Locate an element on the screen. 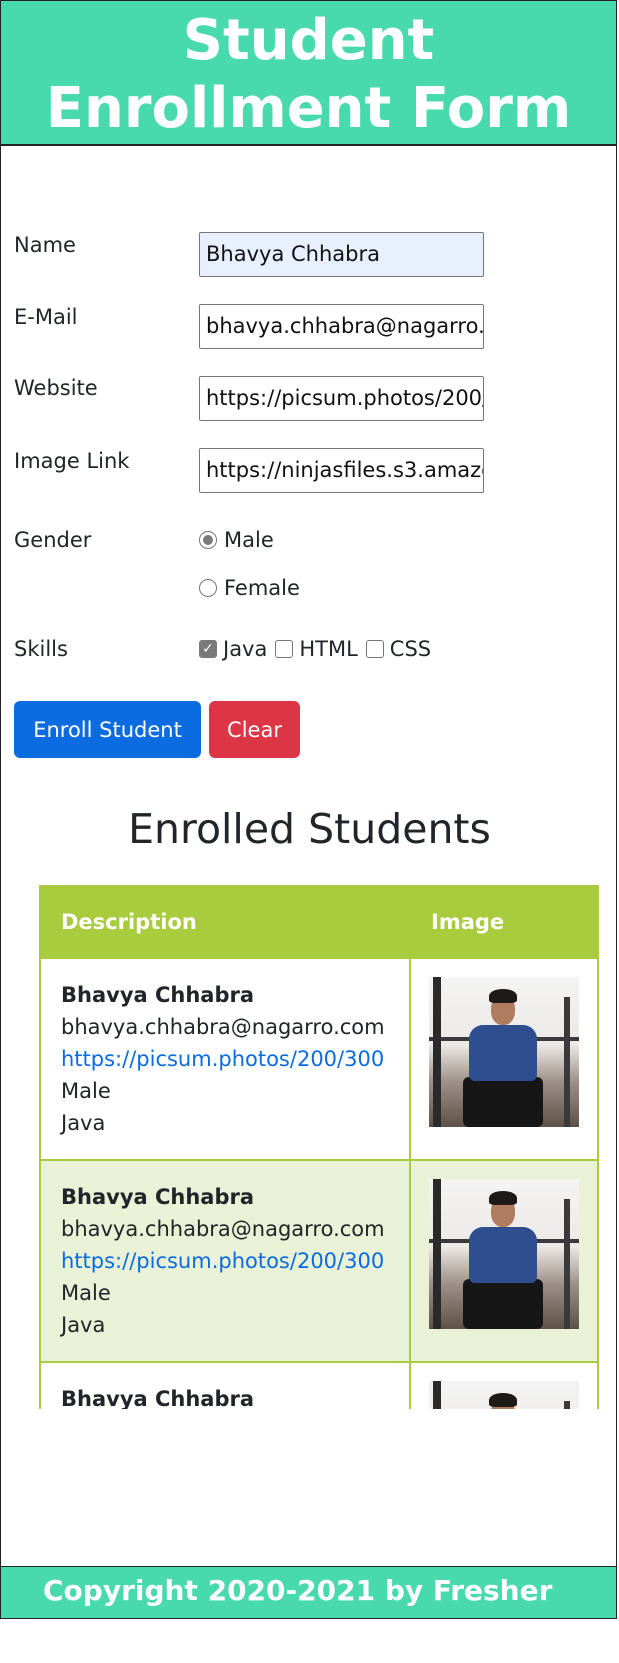  email-input: bhavya.chhabra@nagarro.com is located at coordinates (341, 326).